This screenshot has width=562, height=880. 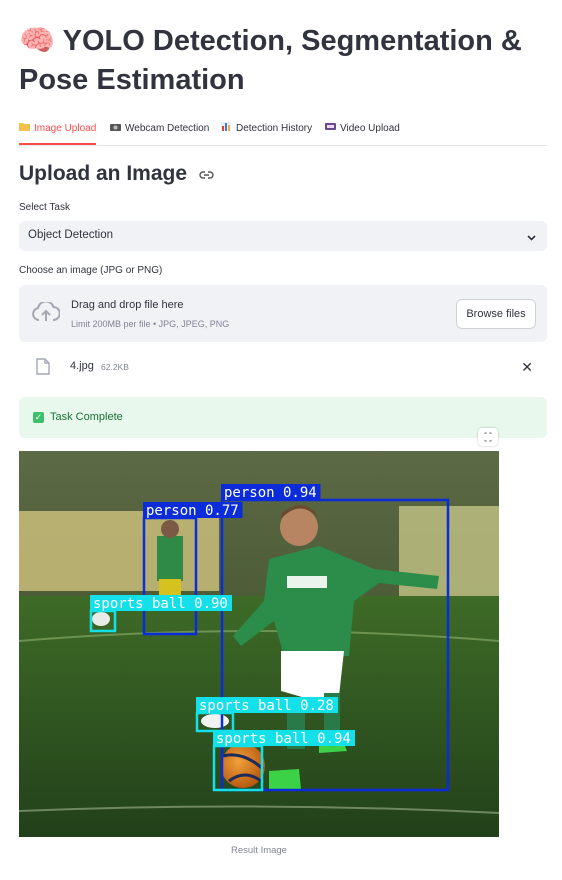 I want to click on checkmark-icon: ✓, so click(x=38, y=417).